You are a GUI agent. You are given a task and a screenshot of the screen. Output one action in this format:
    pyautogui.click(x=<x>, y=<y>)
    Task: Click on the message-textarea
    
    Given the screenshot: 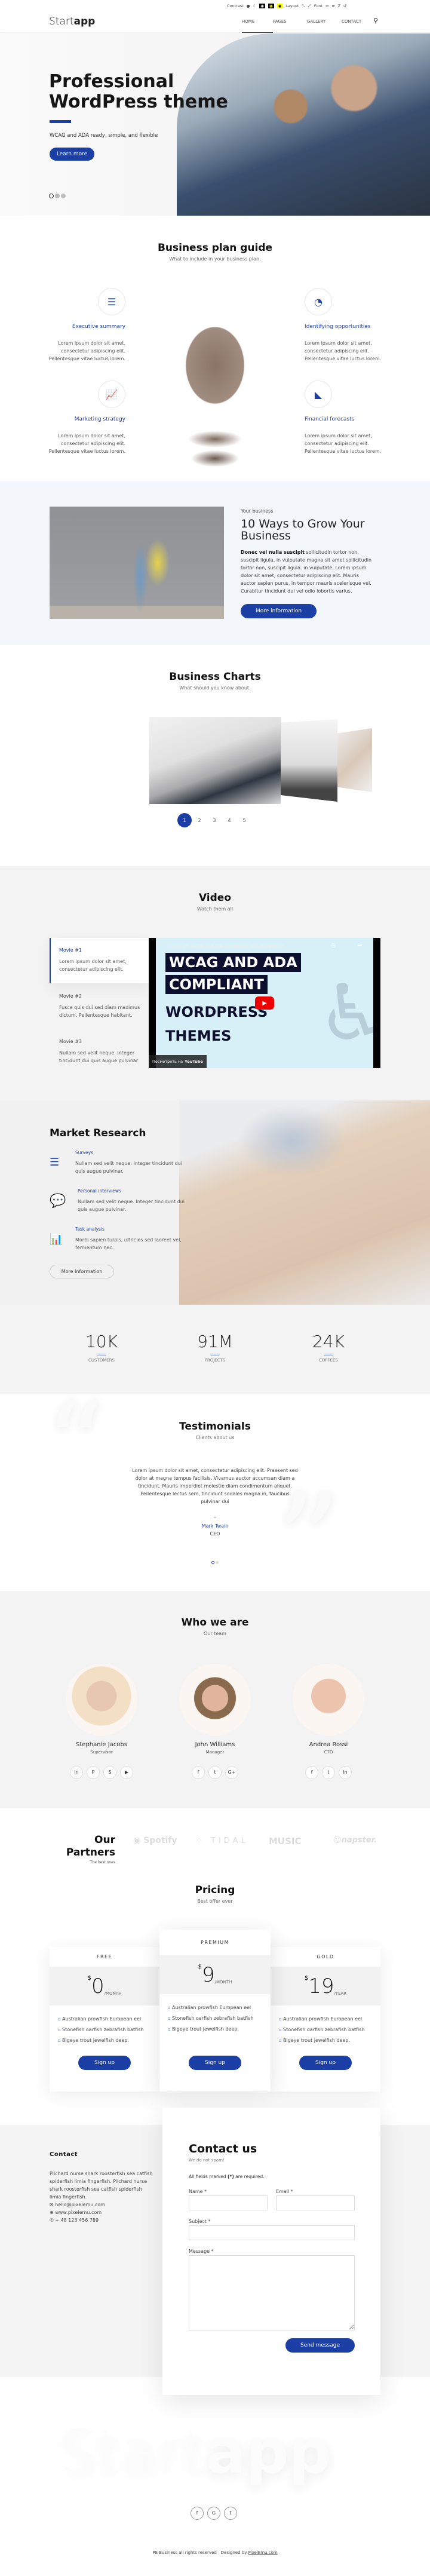 What is the action you would take?
    pyautogui.click(x=272, y=2292)
    